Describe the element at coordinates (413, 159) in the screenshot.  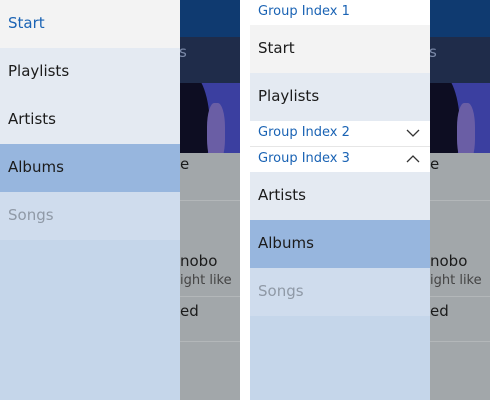
I see `chevron-up-icon` at that location.